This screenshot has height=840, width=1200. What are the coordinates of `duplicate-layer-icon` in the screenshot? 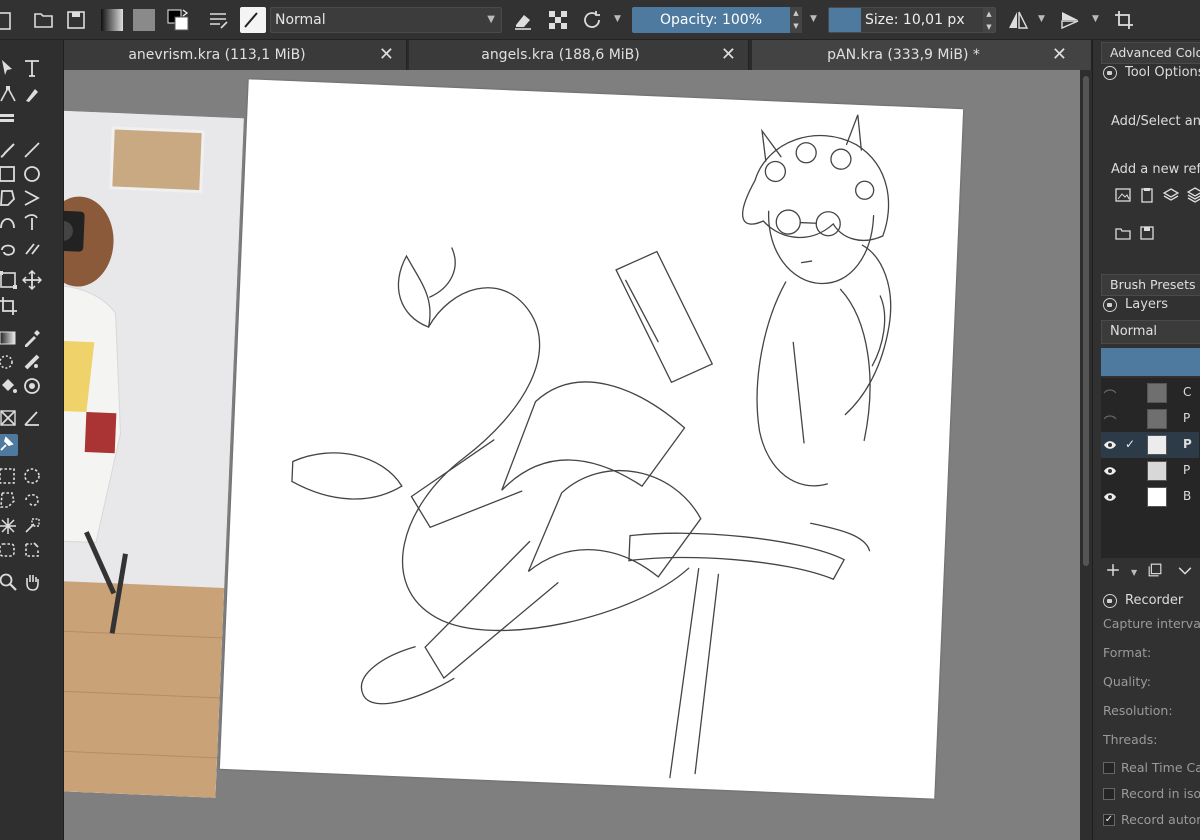 It's located at (1158, 573).